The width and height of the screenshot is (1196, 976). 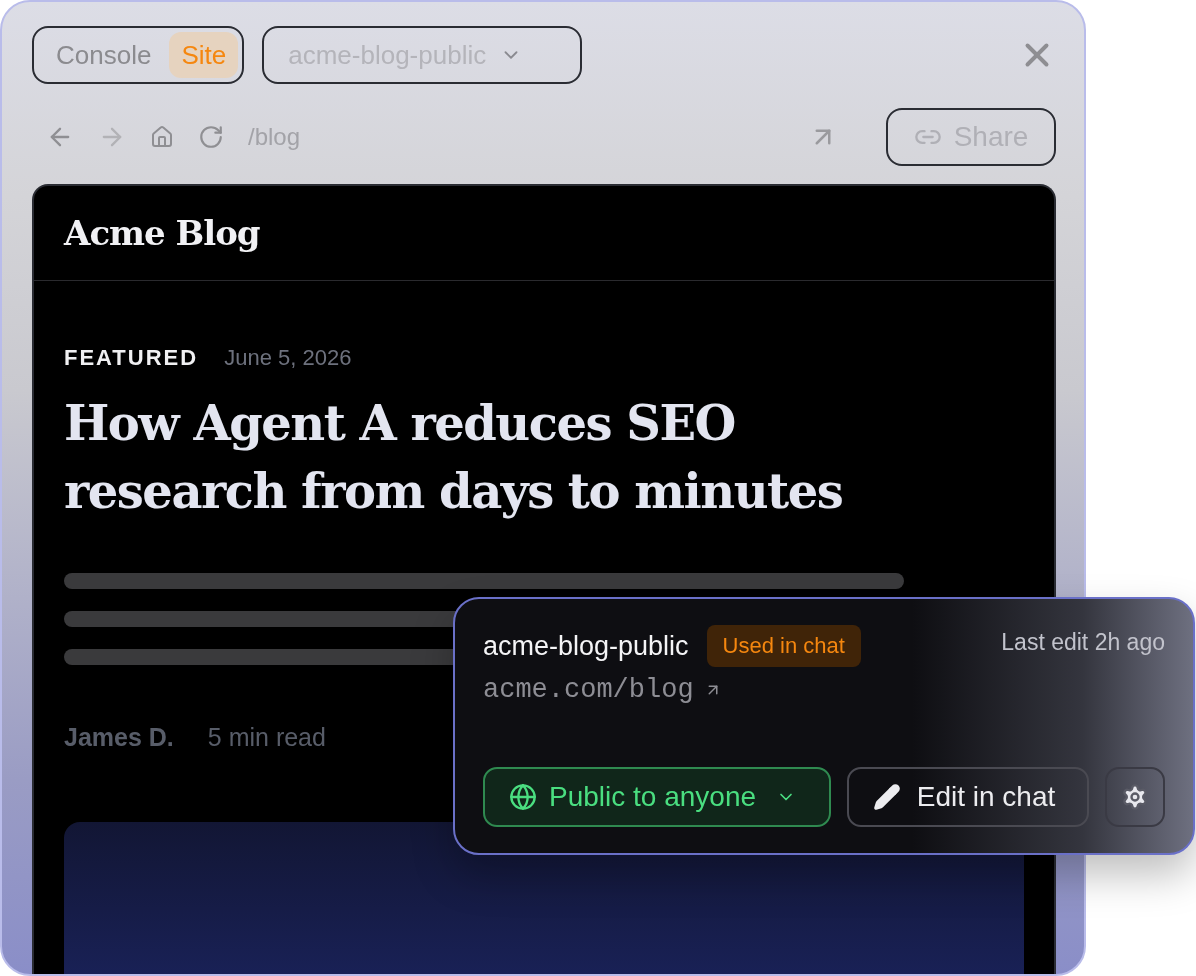 I want to click on post-author: James D., so click(x=119, y=737).